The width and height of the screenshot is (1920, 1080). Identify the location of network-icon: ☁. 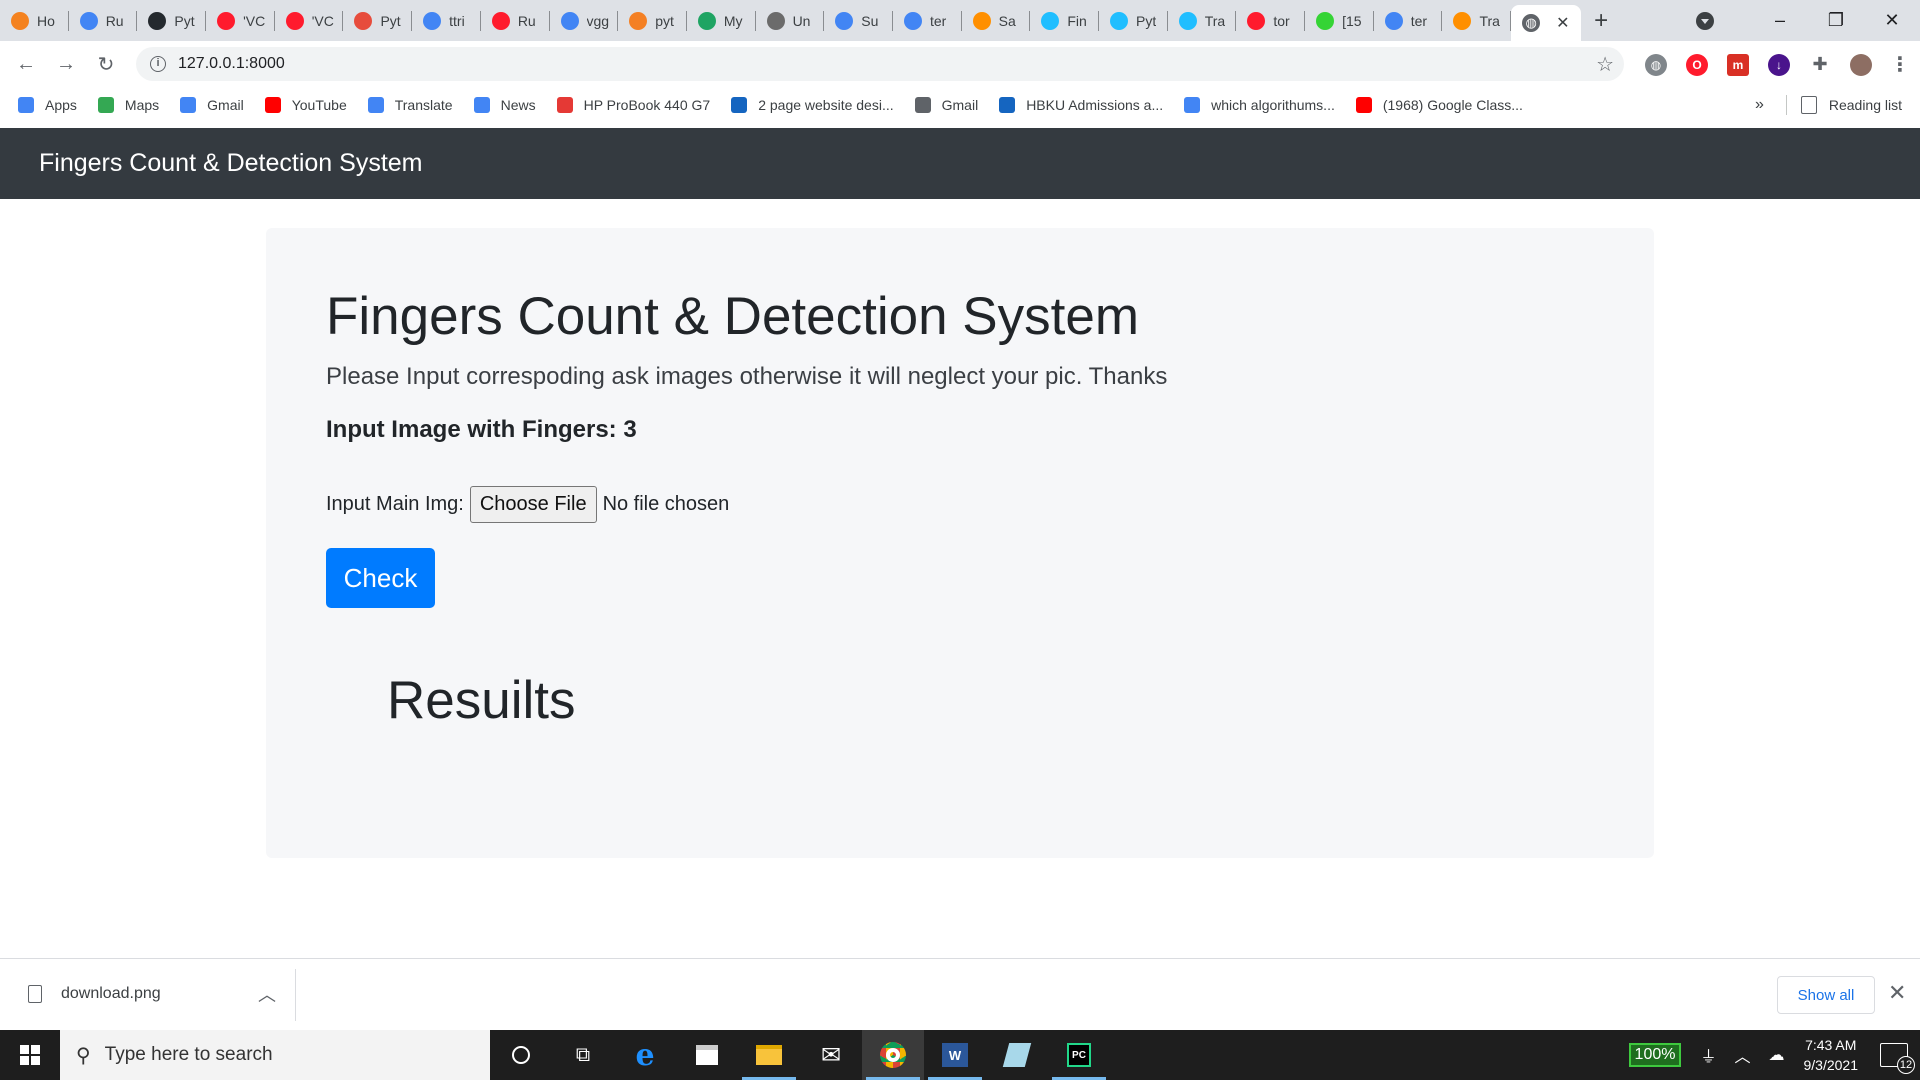
(1777, 1055).